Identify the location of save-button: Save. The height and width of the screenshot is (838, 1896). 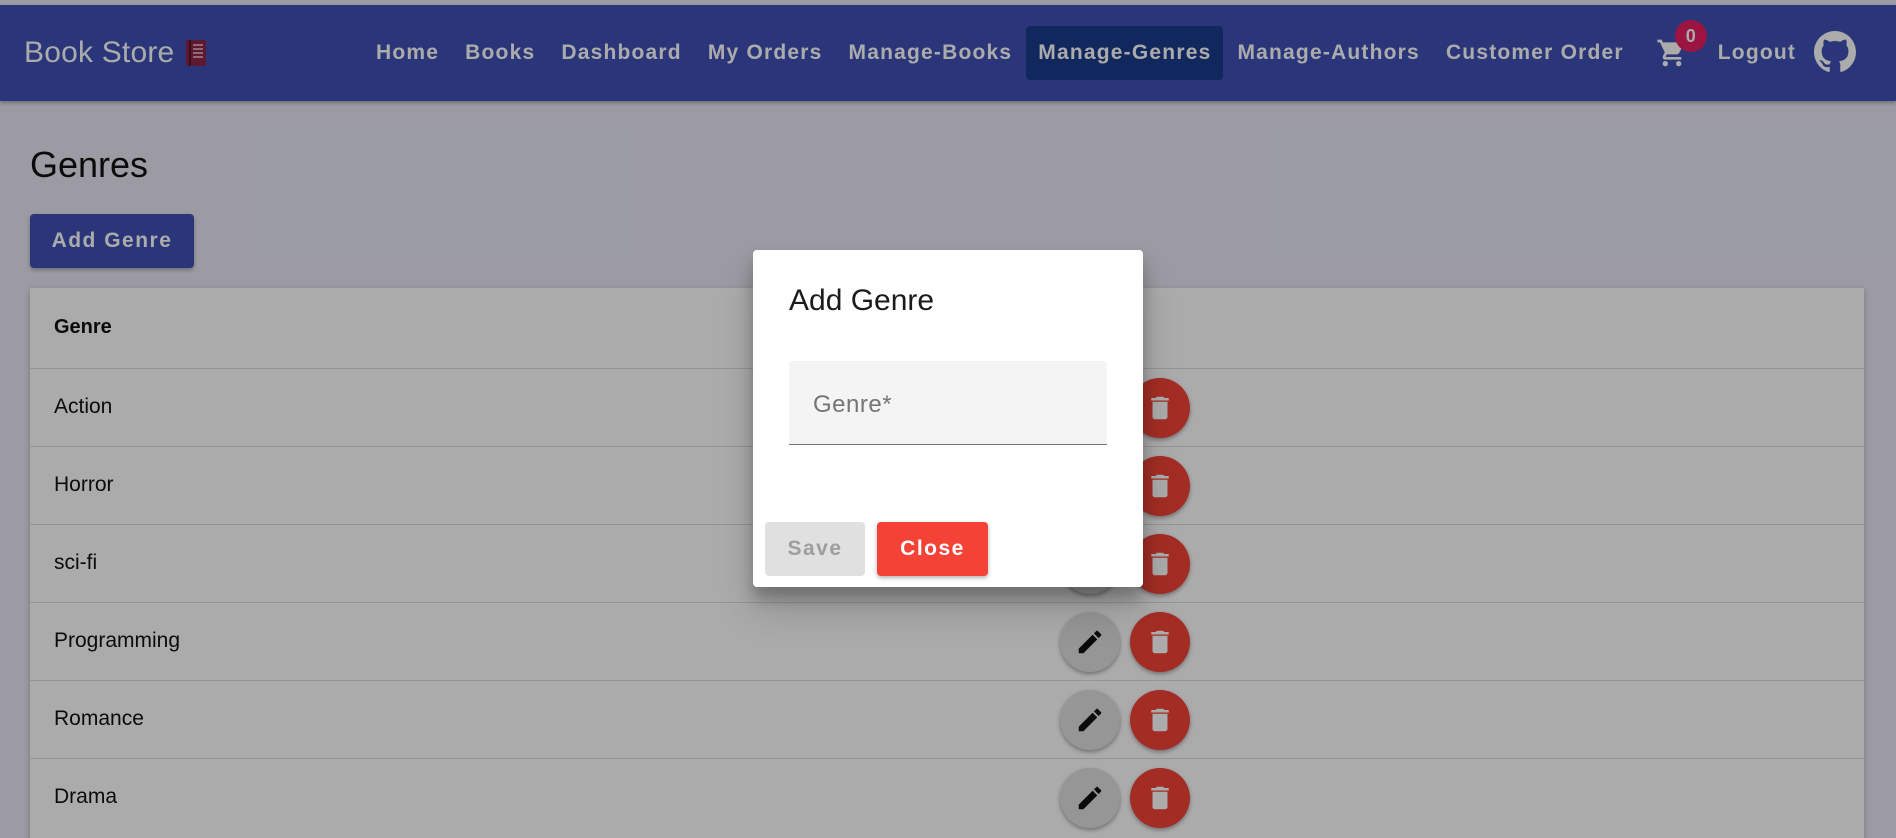
(815, 549).